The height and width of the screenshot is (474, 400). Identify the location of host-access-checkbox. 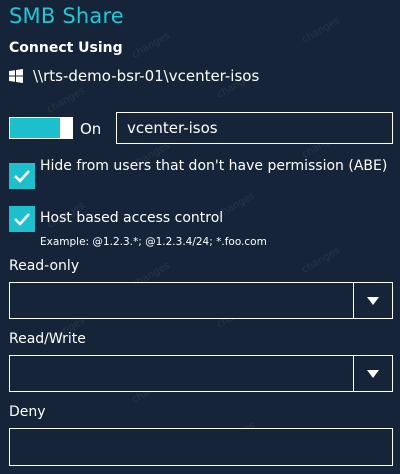
(22, 219).